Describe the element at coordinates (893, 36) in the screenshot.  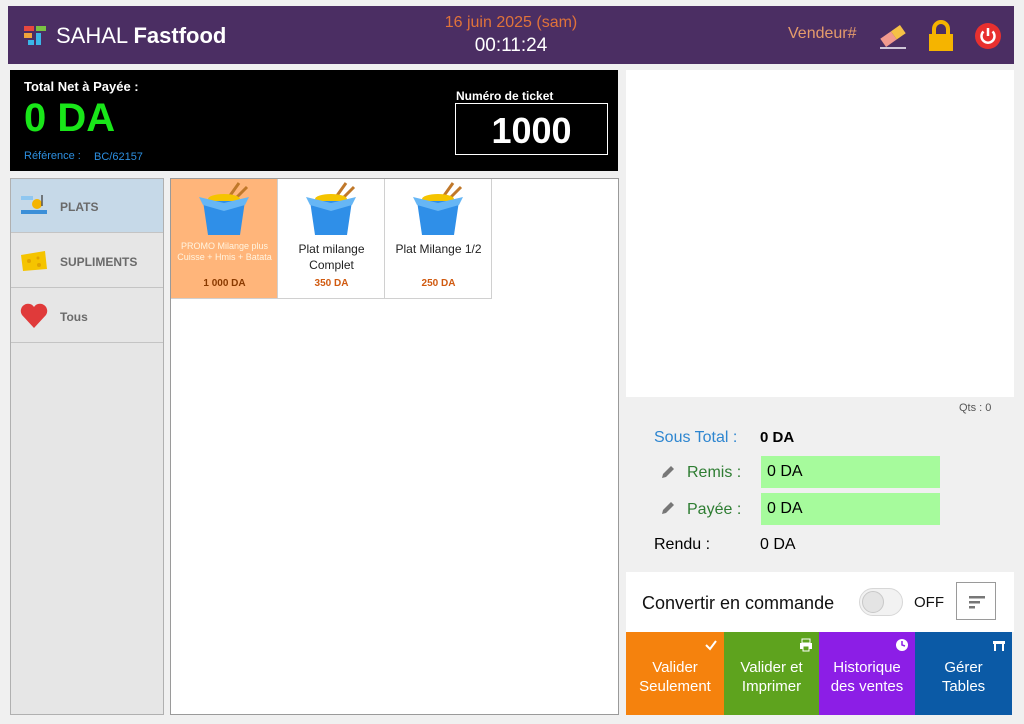
I see `eraser-icon` at that location.